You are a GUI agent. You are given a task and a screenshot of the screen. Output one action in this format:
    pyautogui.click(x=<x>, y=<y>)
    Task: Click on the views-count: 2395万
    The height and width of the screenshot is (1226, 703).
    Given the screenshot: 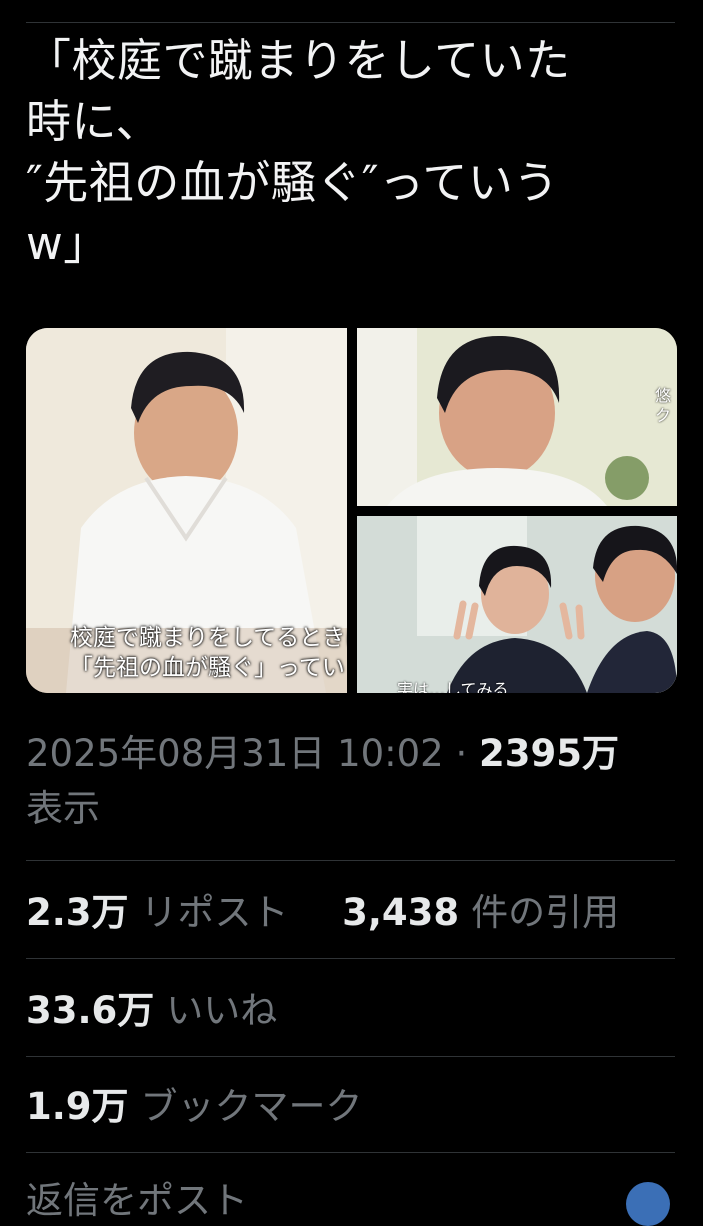 What is the action you would take?
    pyautogui.click(x=549, y=753)
    